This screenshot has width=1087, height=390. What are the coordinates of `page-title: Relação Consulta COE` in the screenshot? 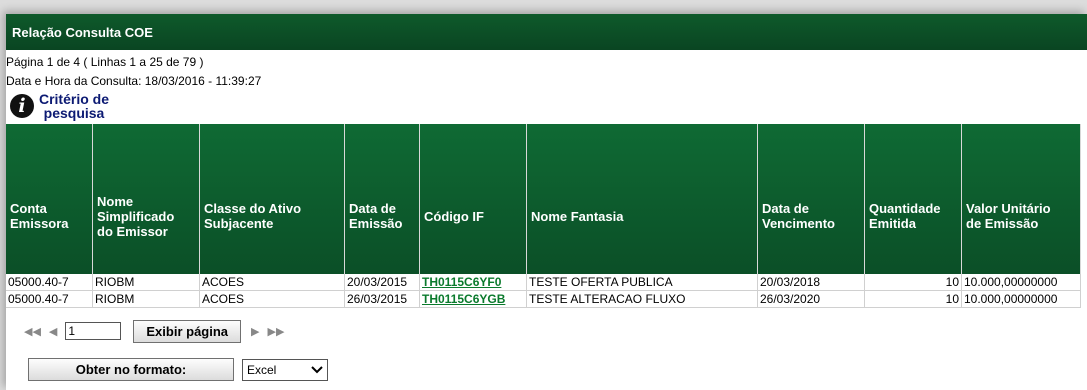 It's located at (82, 32).